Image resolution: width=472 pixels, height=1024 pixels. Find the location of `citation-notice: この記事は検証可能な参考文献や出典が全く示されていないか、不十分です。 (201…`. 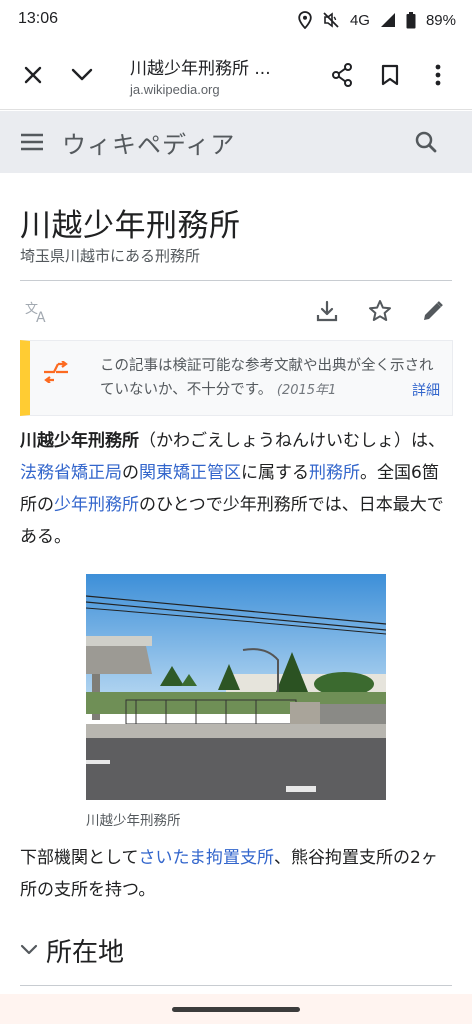

citation-notice: この記事は検証可能な参考文献や出典が全く示されていないか、不十分です。 (201… is located at coordinates (236, 378).